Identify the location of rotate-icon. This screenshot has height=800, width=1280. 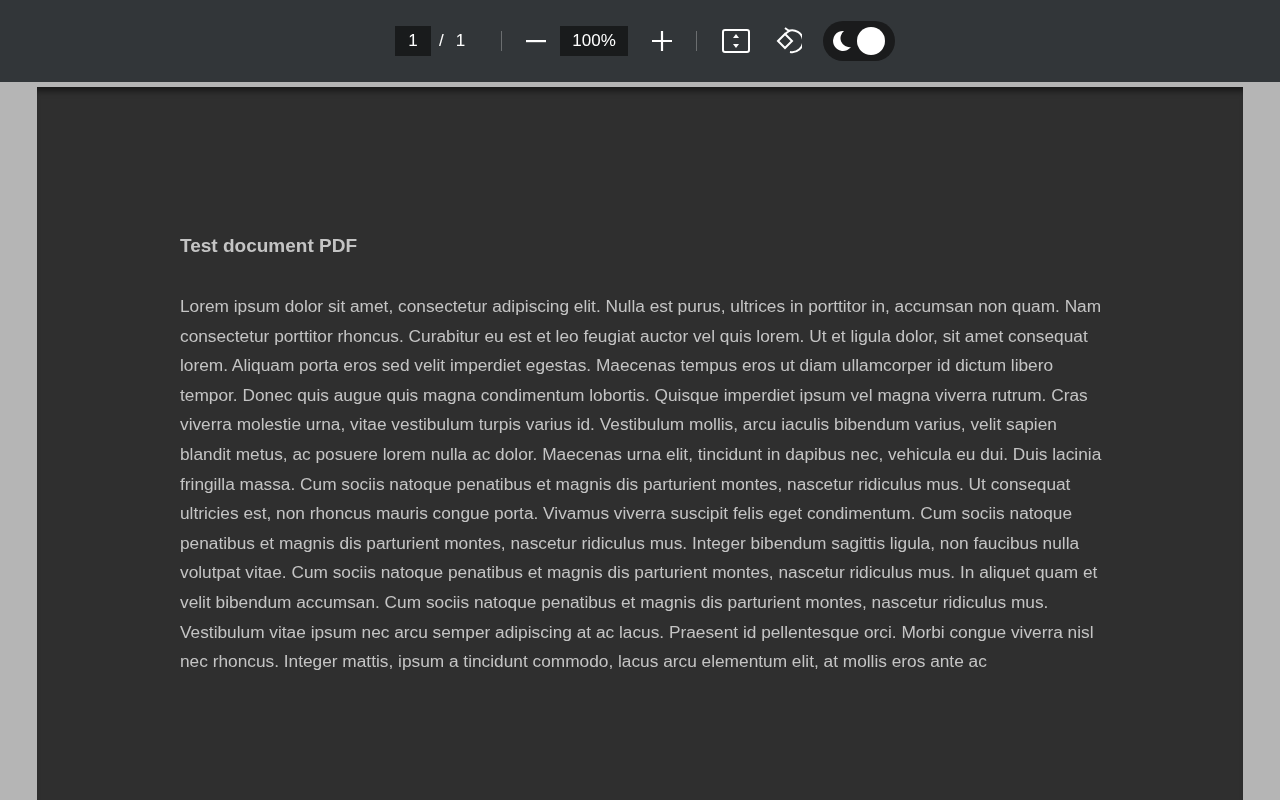
(788, 41).